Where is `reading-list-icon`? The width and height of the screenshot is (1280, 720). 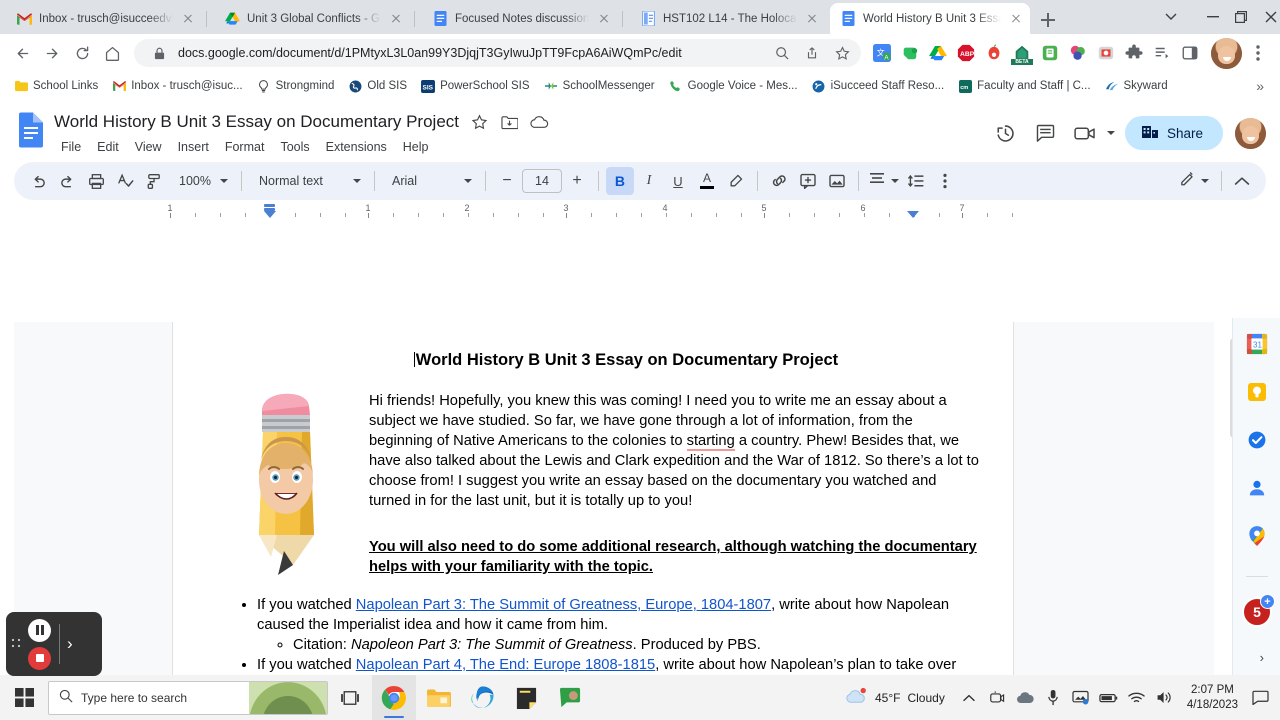 reading-list-icon is located at coordinates (1162, 53).